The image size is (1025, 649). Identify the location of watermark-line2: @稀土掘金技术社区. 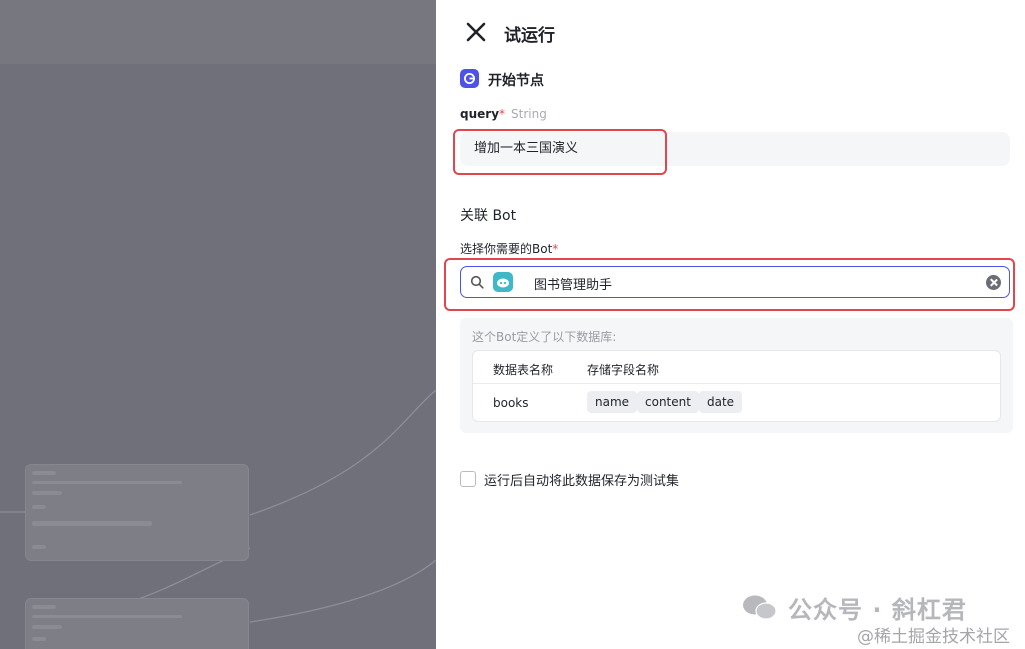
(933, 637).